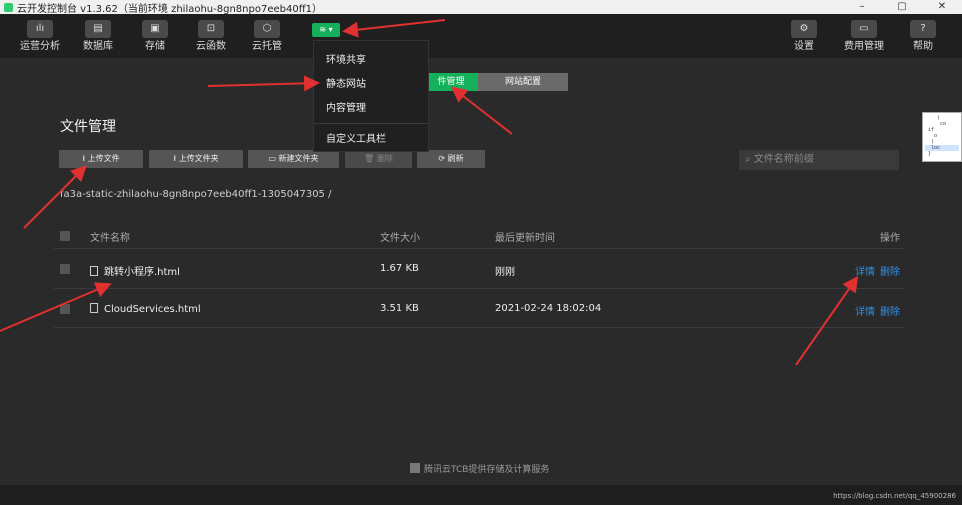 Image resolution: width=962 pixels, height=505 pixels. I want to click on function-icon: ⊡, so click(211, 29).